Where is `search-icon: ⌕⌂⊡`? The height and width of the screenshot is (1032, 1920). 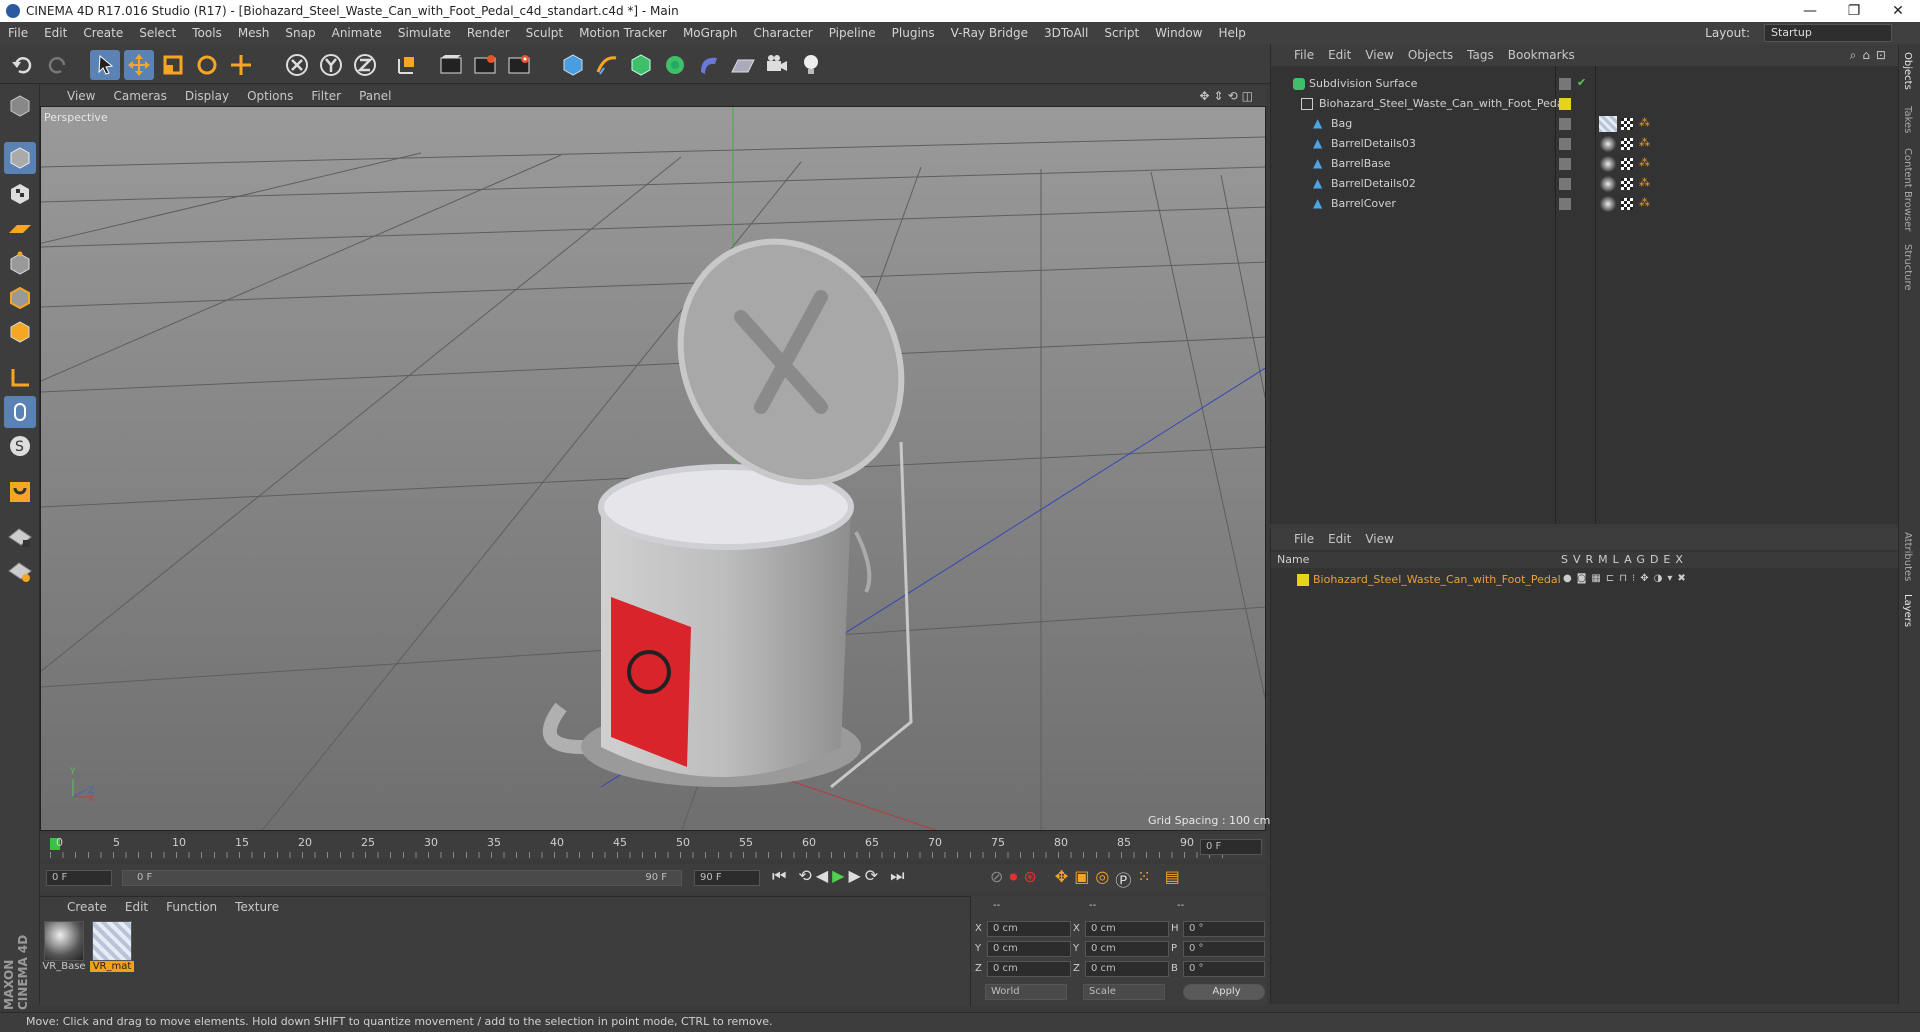 search-icon: ⌕⌂⊡ is located at coordinates (1871, 55).